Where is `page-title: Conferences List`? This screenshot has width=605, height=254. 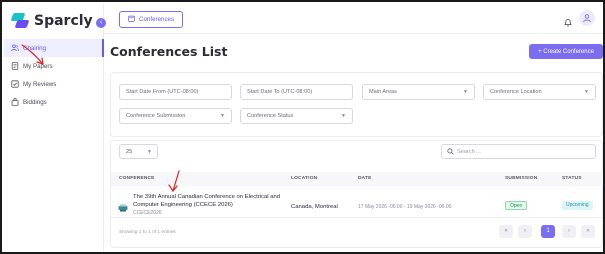
page-title: Conferences List is located at coordinates (169, 51).